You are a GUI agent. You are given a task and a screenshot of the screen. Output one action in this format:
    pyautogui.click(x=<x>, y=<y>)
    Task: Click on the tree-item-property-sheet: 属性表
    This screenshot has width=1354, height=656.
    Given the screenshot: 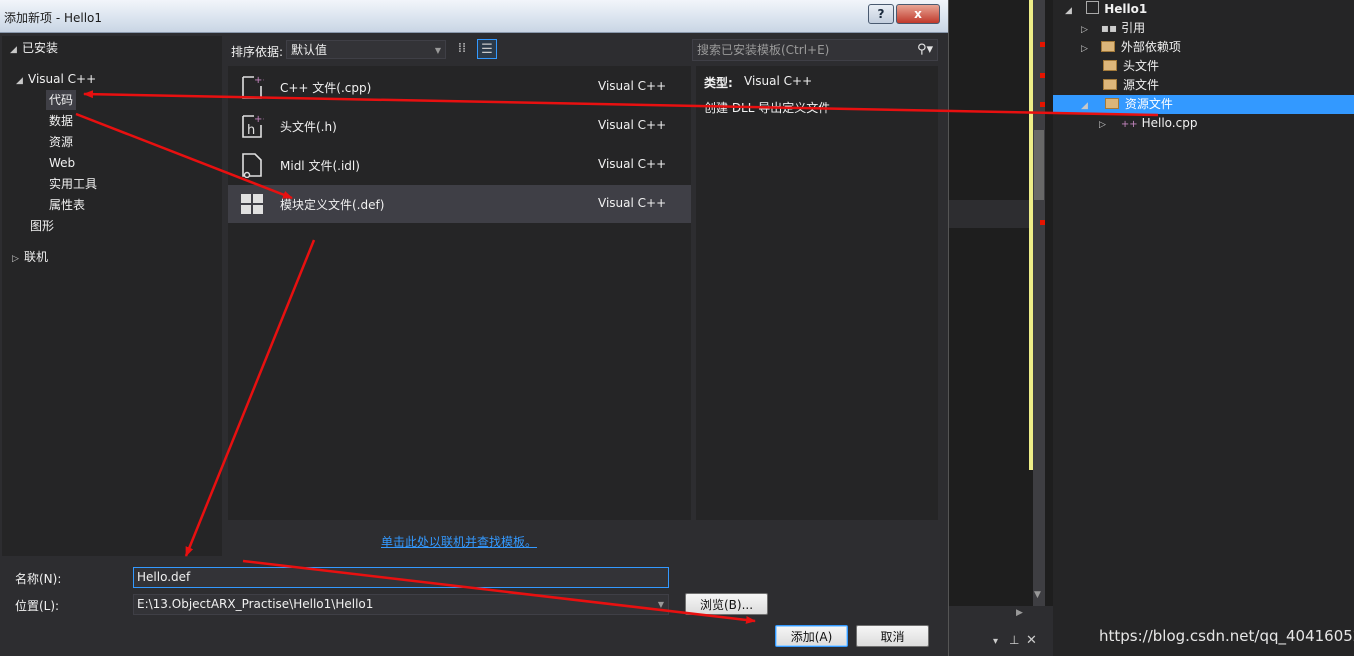 What is the action you would take?
    pyautogui.click(x=67, y=205)
    